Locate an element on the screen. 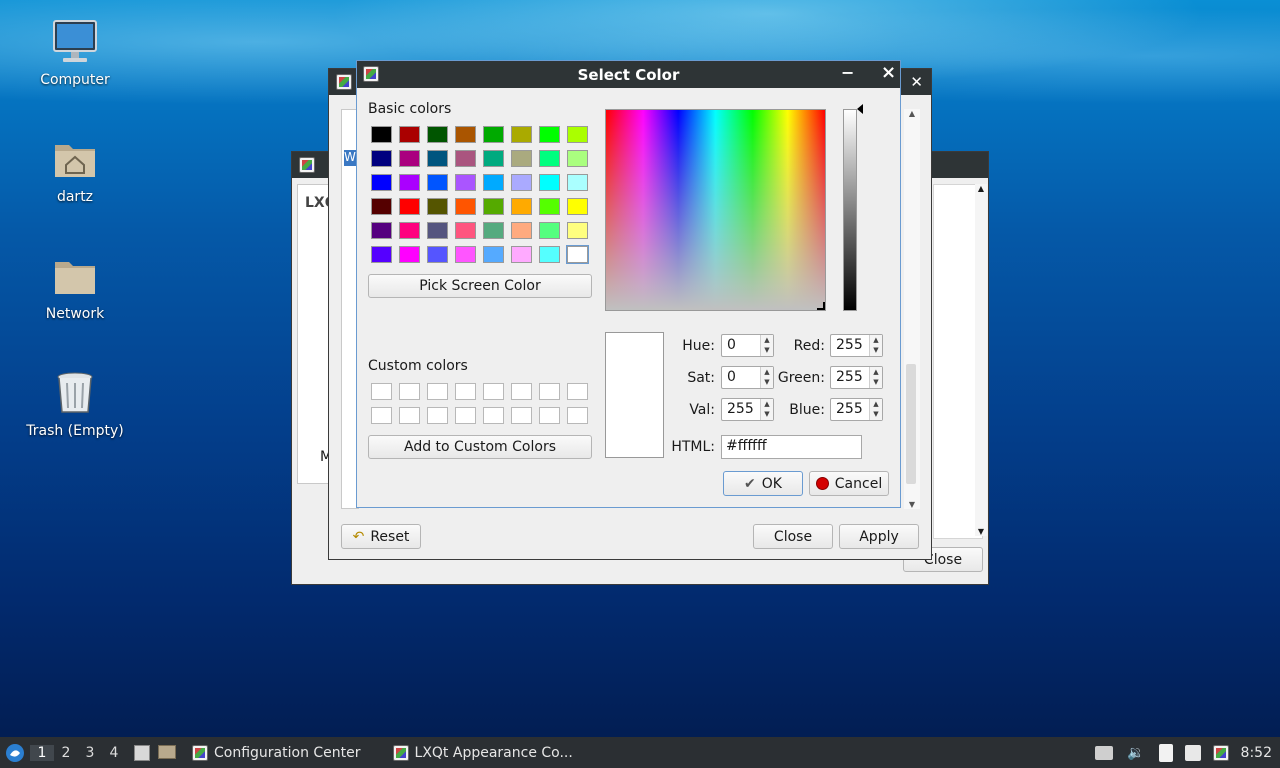  sat-spinbox: 0 ▲ ▼ is located at coordinates (747, 377).